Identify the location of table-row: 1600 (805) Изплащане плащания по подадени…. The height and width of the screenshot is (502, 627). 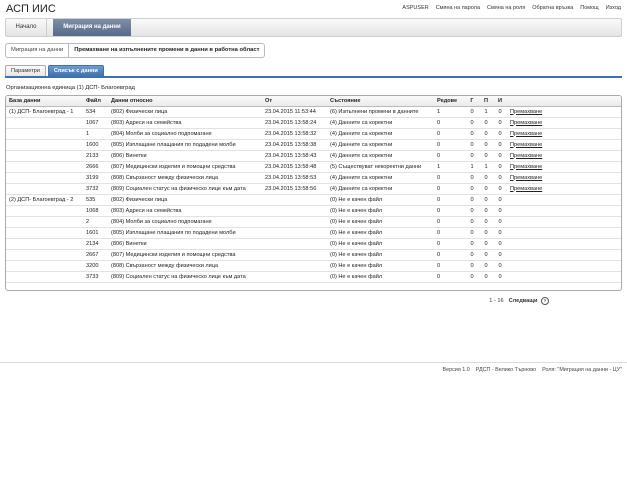
(313, 145).